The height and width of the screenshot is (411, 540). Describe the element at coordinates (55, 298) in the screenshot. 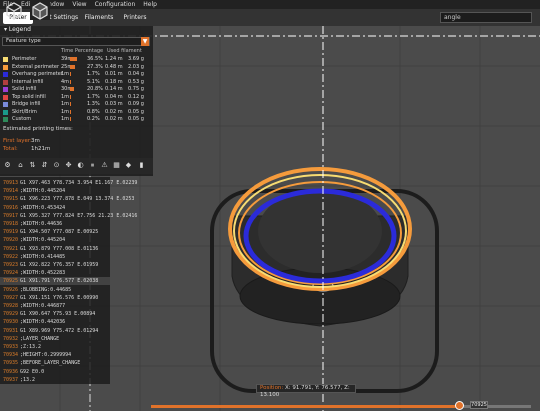

I see `gcode-line: 70927 G1 X91.151 Y76.576 E.00990` at that location.